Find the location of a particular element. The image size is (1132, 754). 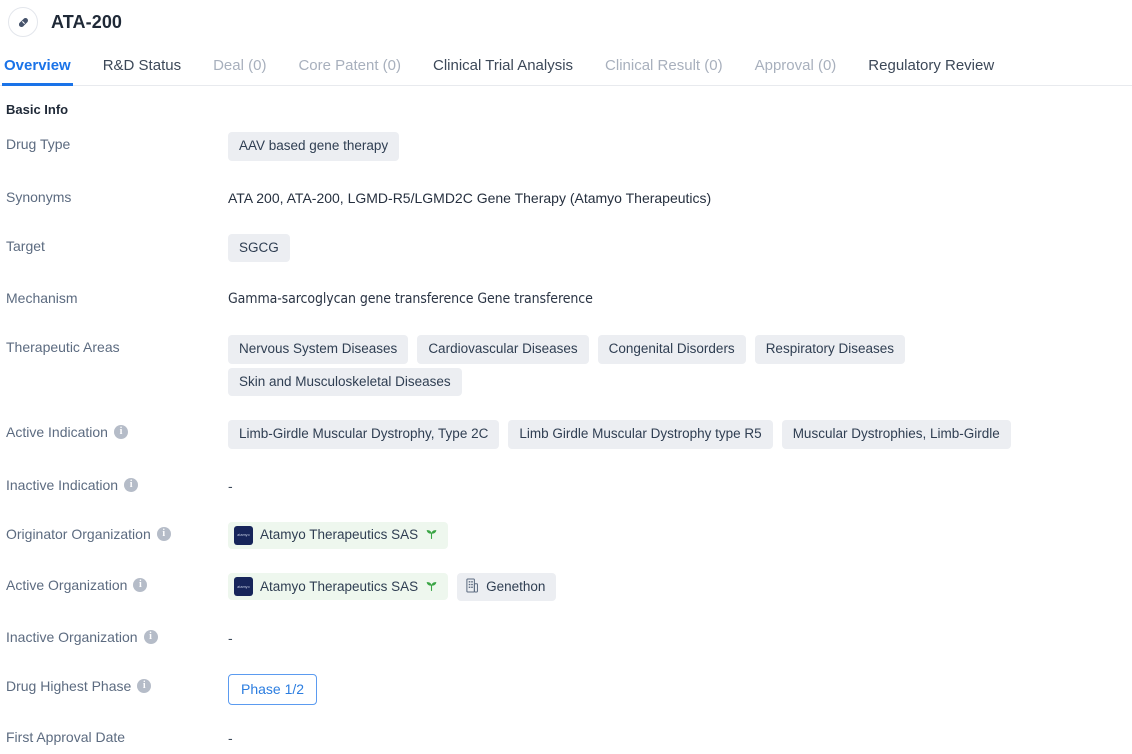

row-target: Target SGCG is located at coordinates (566, 250).